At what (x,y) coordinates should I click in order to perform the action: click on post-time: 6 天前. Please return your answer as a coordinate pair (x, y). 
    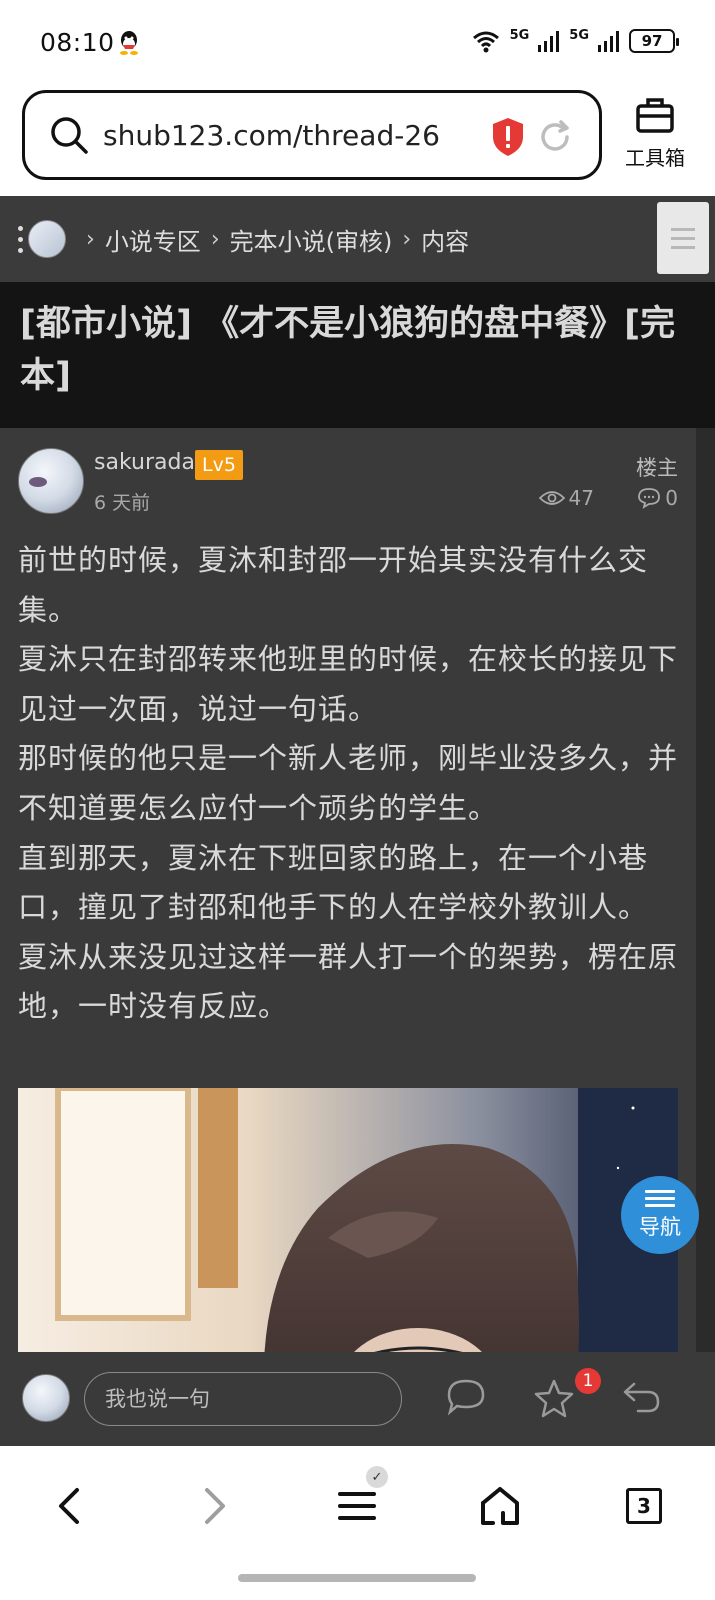
    Looking at the image, I should click on (122, 503).